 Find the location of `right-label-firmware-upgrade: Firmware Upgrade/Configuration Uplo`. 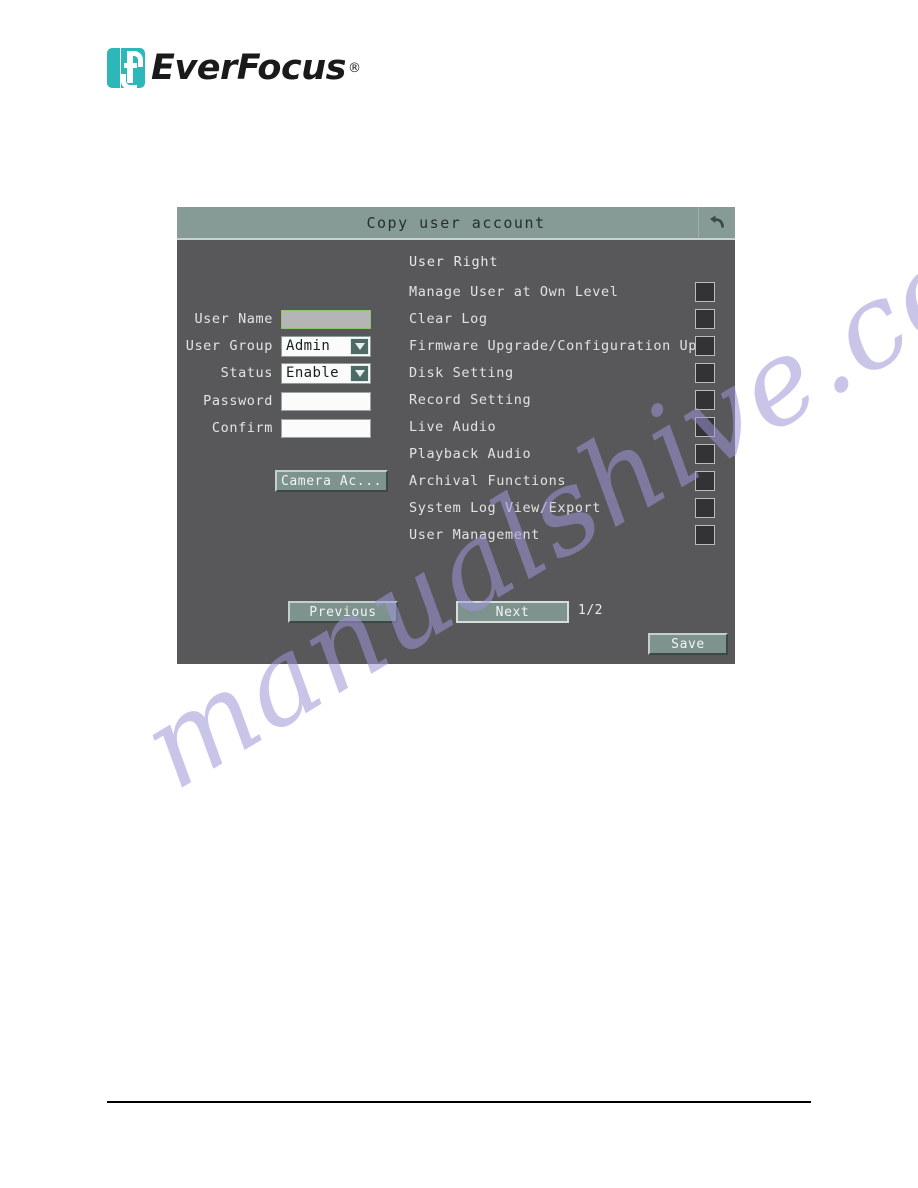

right-label-firmware-upgrade: Firmware Upgrade/Configuration Uplo is located at coordinates (562, 346).